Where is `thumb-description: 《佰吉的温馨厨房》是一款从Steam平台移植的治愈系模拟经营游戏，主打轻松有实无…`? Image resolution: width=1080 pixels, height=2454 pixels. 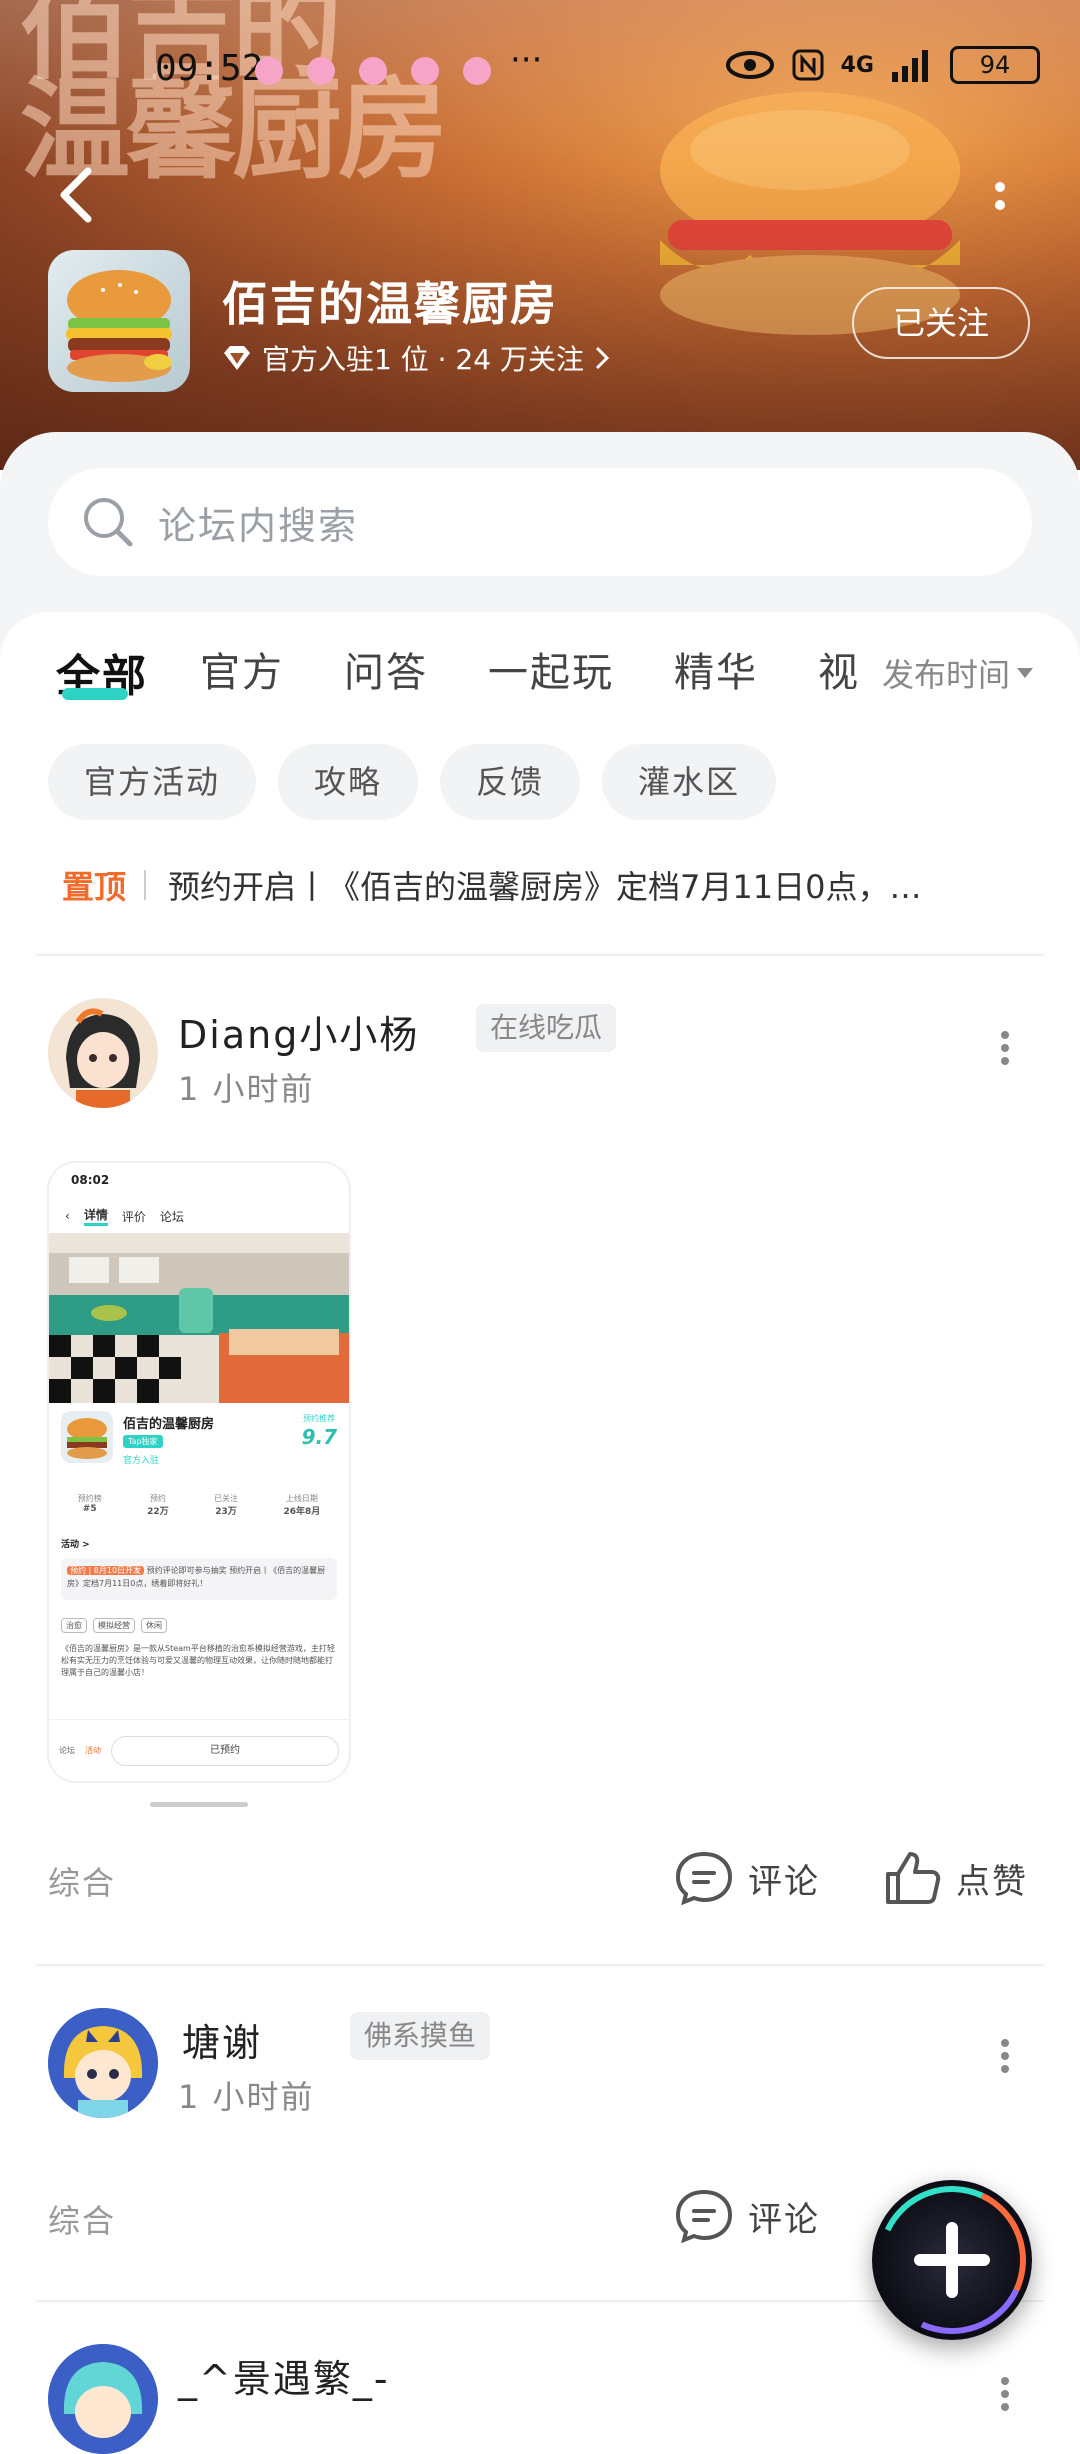
thumb-description: 《佰吉的温馨厨房》是一款从Steam平台移植的治愈系模拟经营游戏，主打轻松有实无… is located at coordinates (198, 1660).